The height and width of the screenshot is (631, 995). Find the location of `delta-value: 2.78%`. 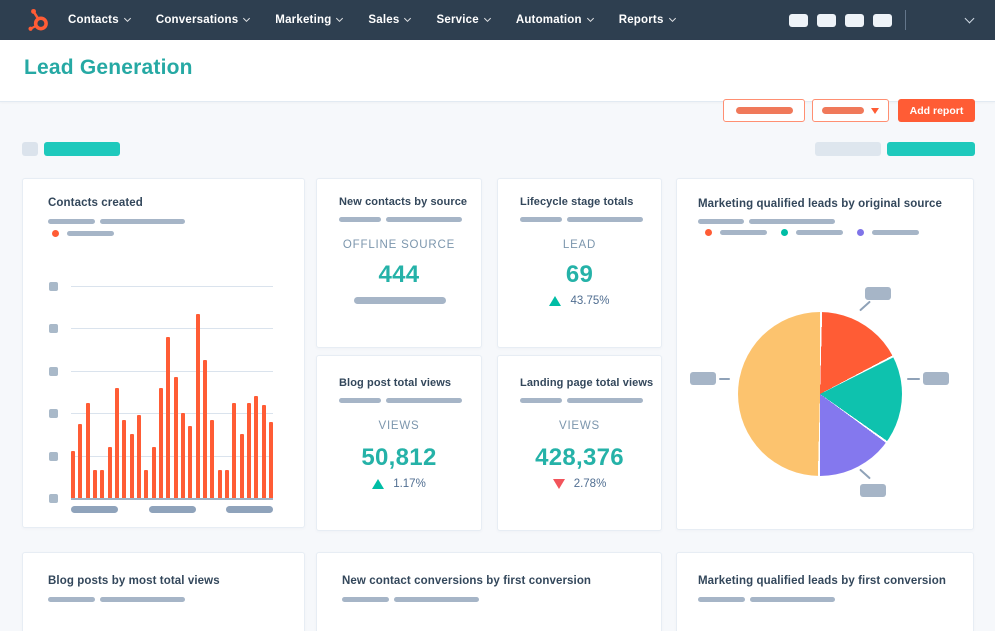

delta-value: 2.78% is located at coordinates (590, 484).